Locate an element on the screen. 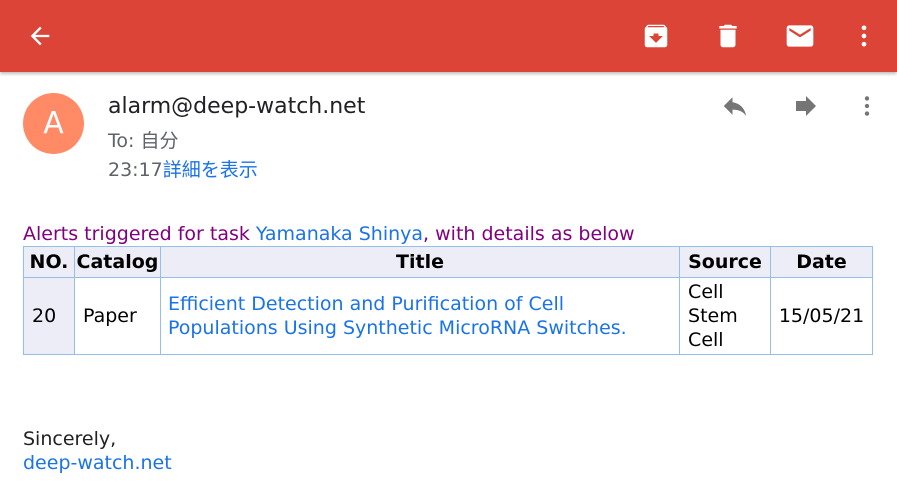 The width and height of the screenshot is (897, 499). cell-source: Cell Stem Cell is located at coordinates (725, 316).